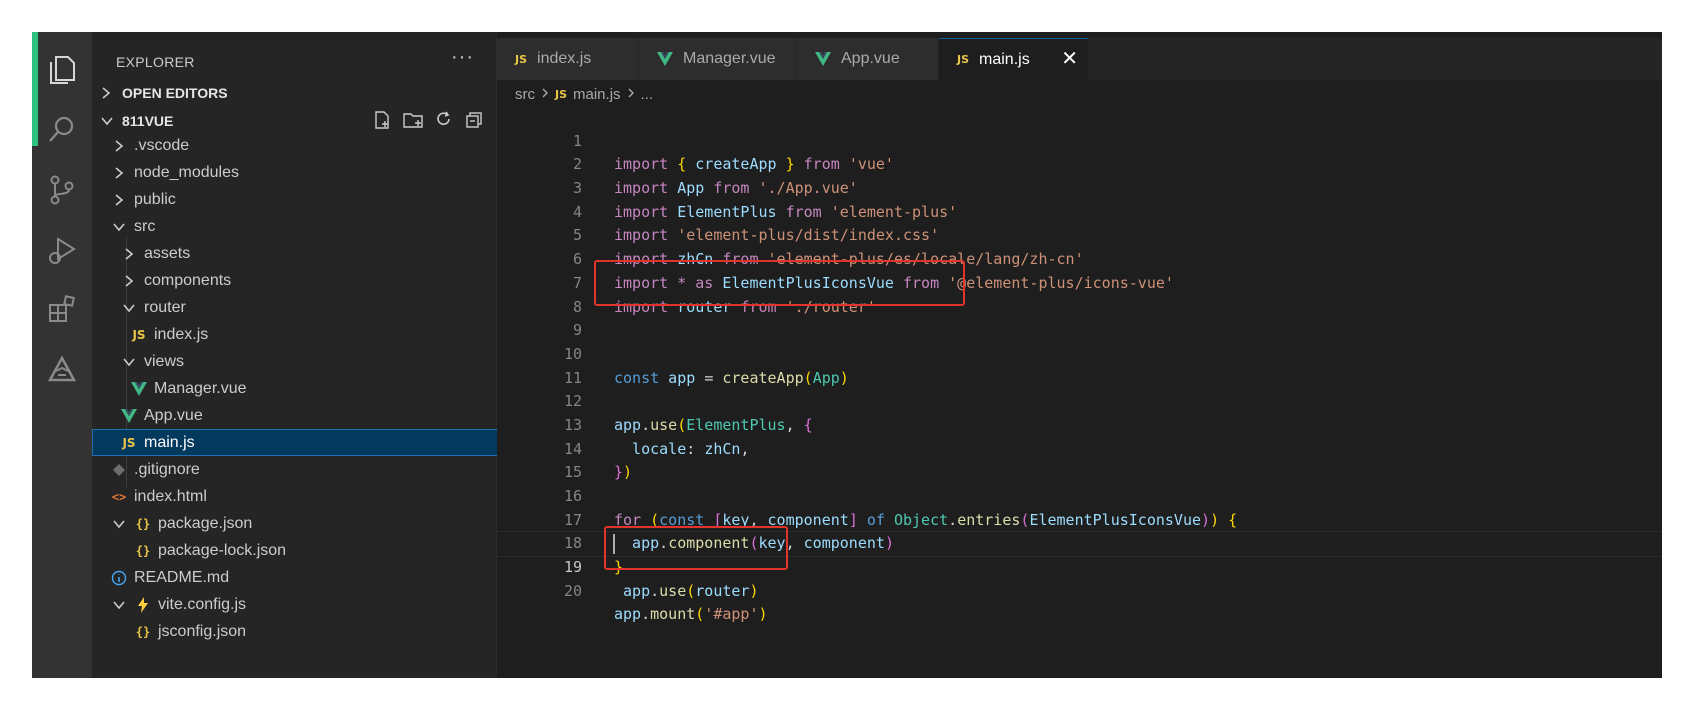 This screenshot has height=710, width=1695. Describe the element at coordinates (155, 62) in the screenshot. I see `explorer-title: EXPLORER` at that location.